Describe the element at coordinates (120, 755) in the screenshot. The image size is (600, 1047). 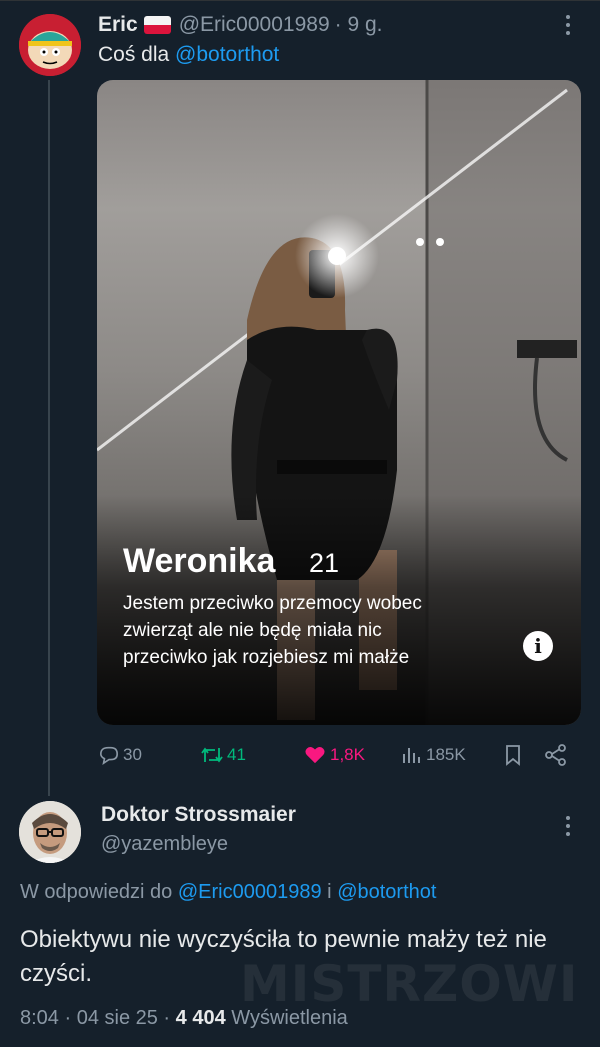
I see `reply-button: 30` at that location.